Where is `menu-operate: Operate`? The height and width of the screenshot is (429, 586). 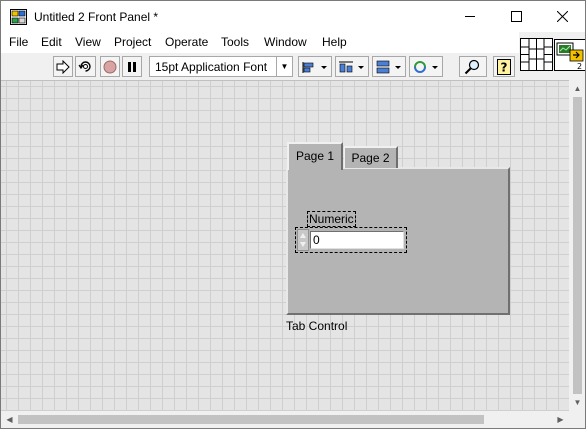
menu-operate: Operate is located at coordinates (186, 42).